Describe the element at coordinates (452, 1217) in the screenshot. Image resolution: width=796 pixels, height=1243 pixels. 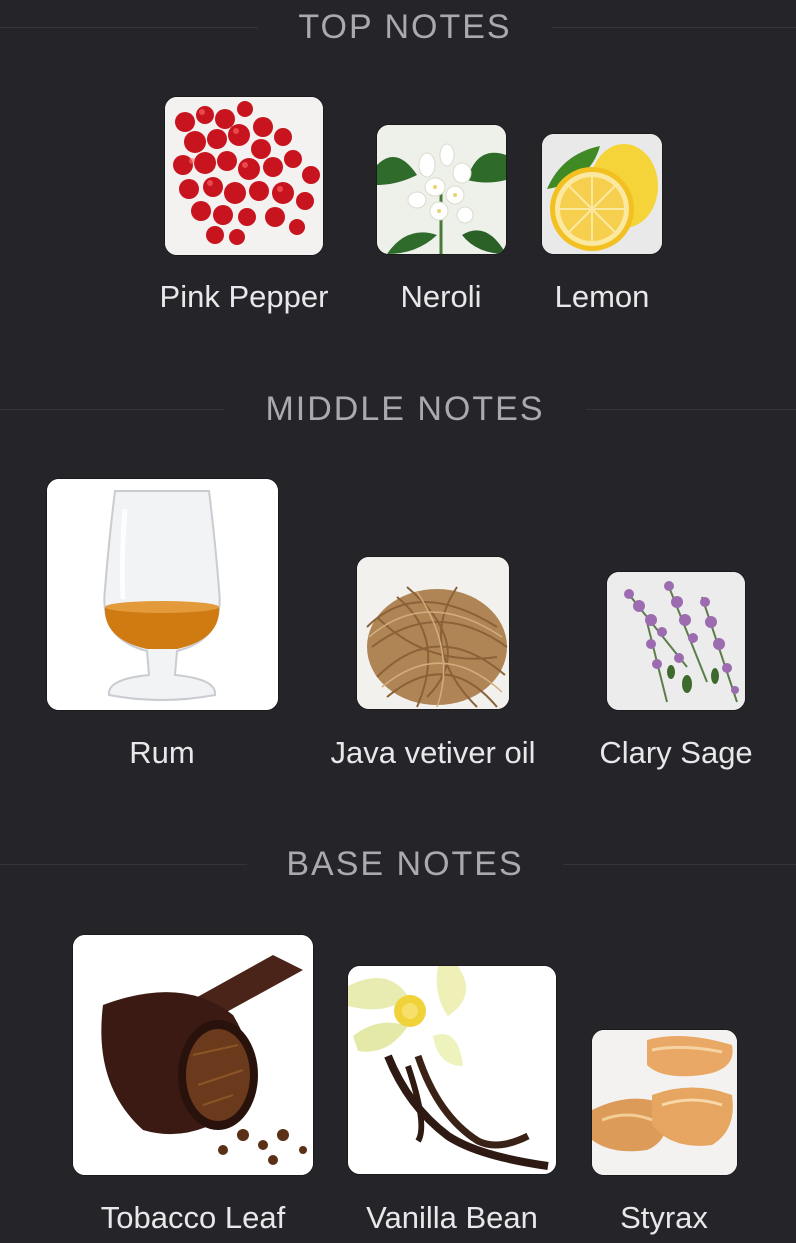
I see `note-label-vanilla-bean: Vanilla Bean` at that location.